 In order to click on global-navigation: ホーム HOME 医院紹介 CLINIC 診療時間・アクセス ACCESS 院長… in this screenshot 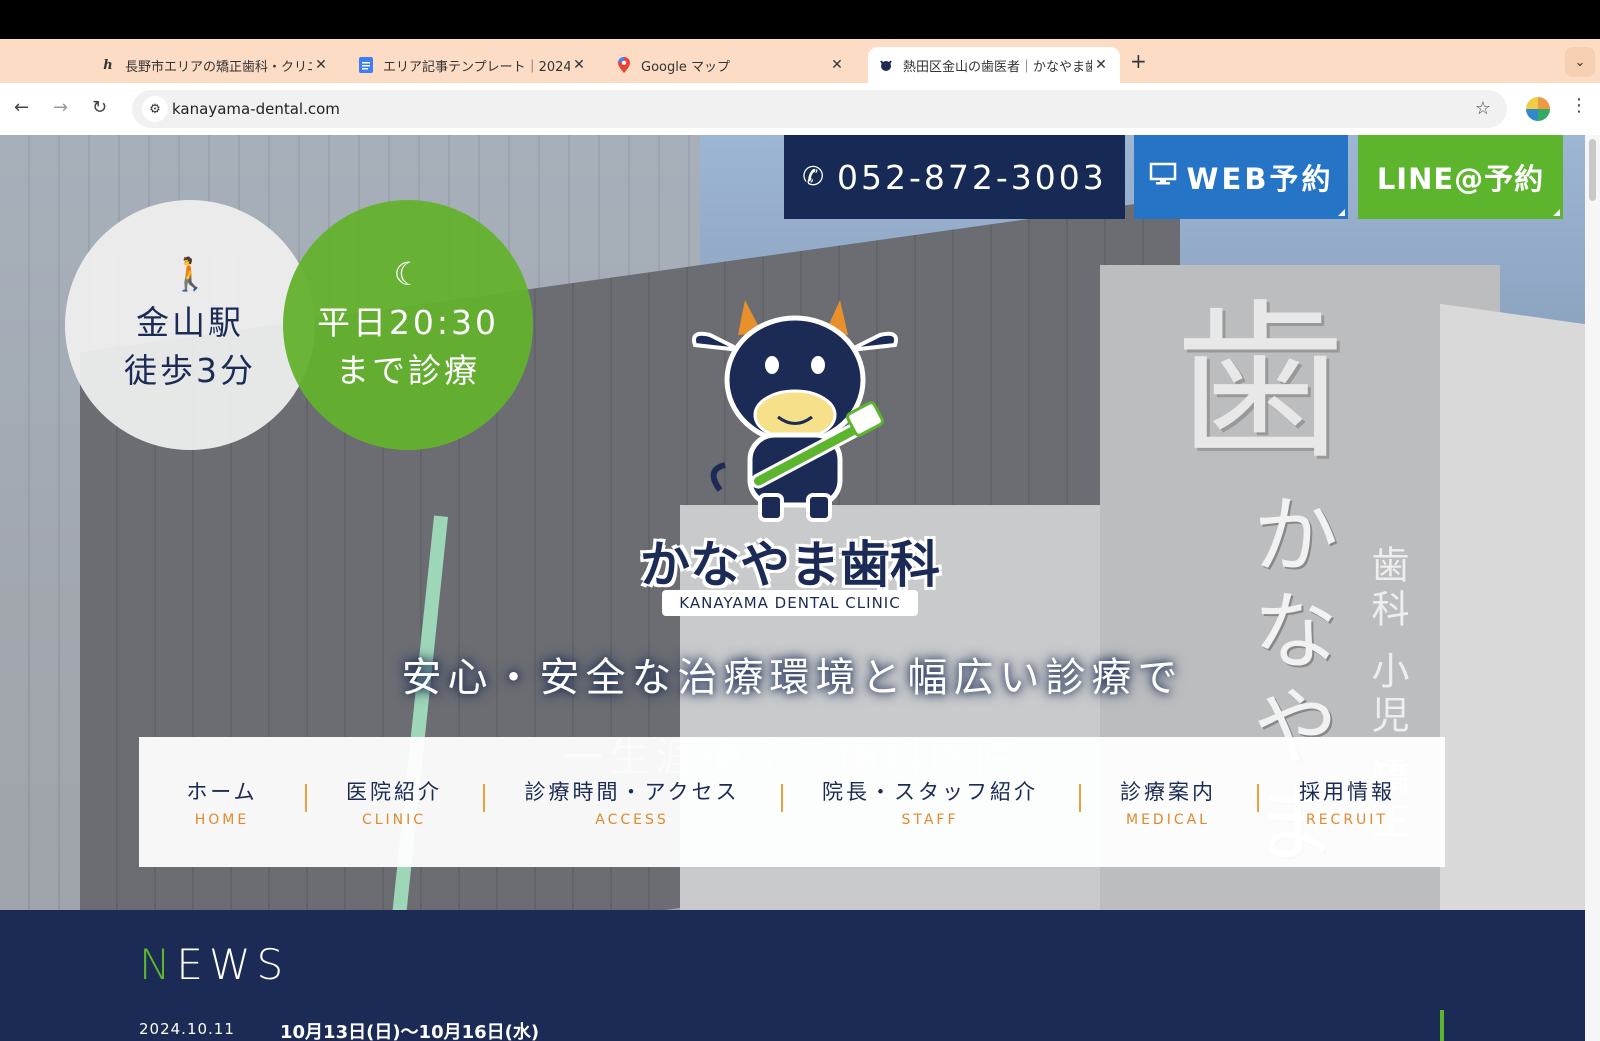, I will do `click(792, 802)`.